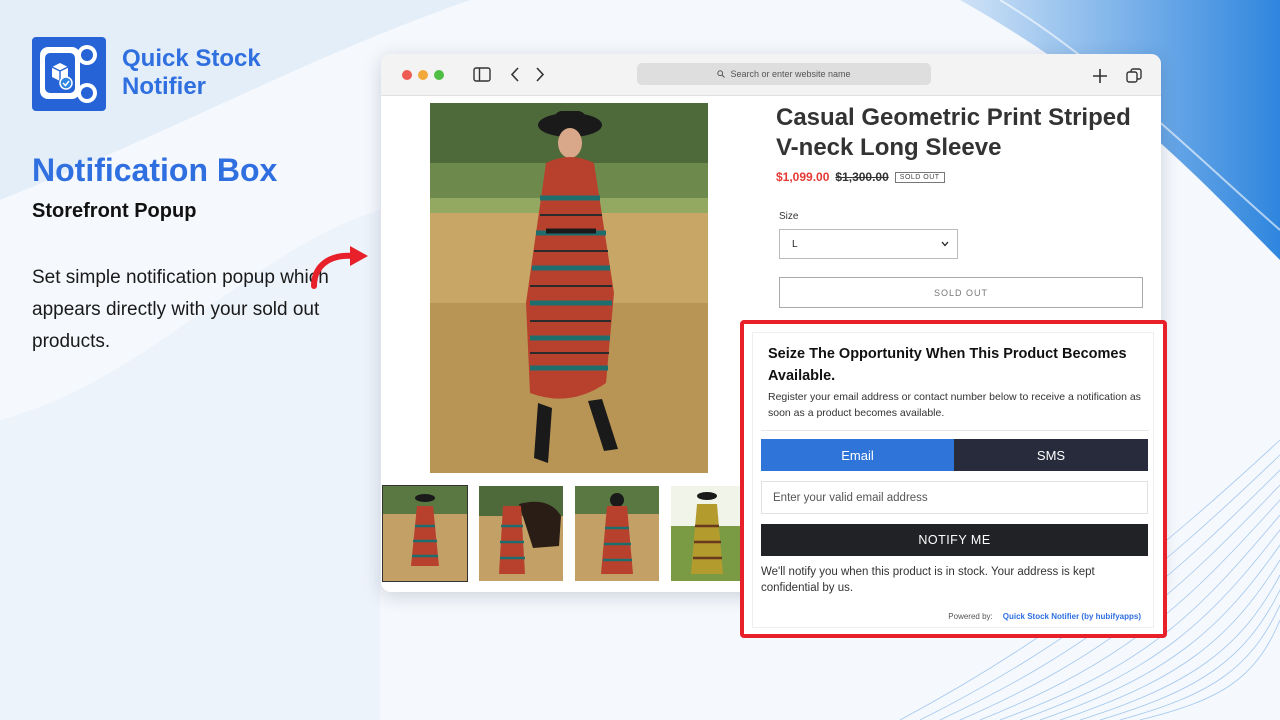 The width and height of the screenshot is (1280, 720). Describe the element at coordinates (789, 216) in the screenshot. I see `size-label: Size` at that location.